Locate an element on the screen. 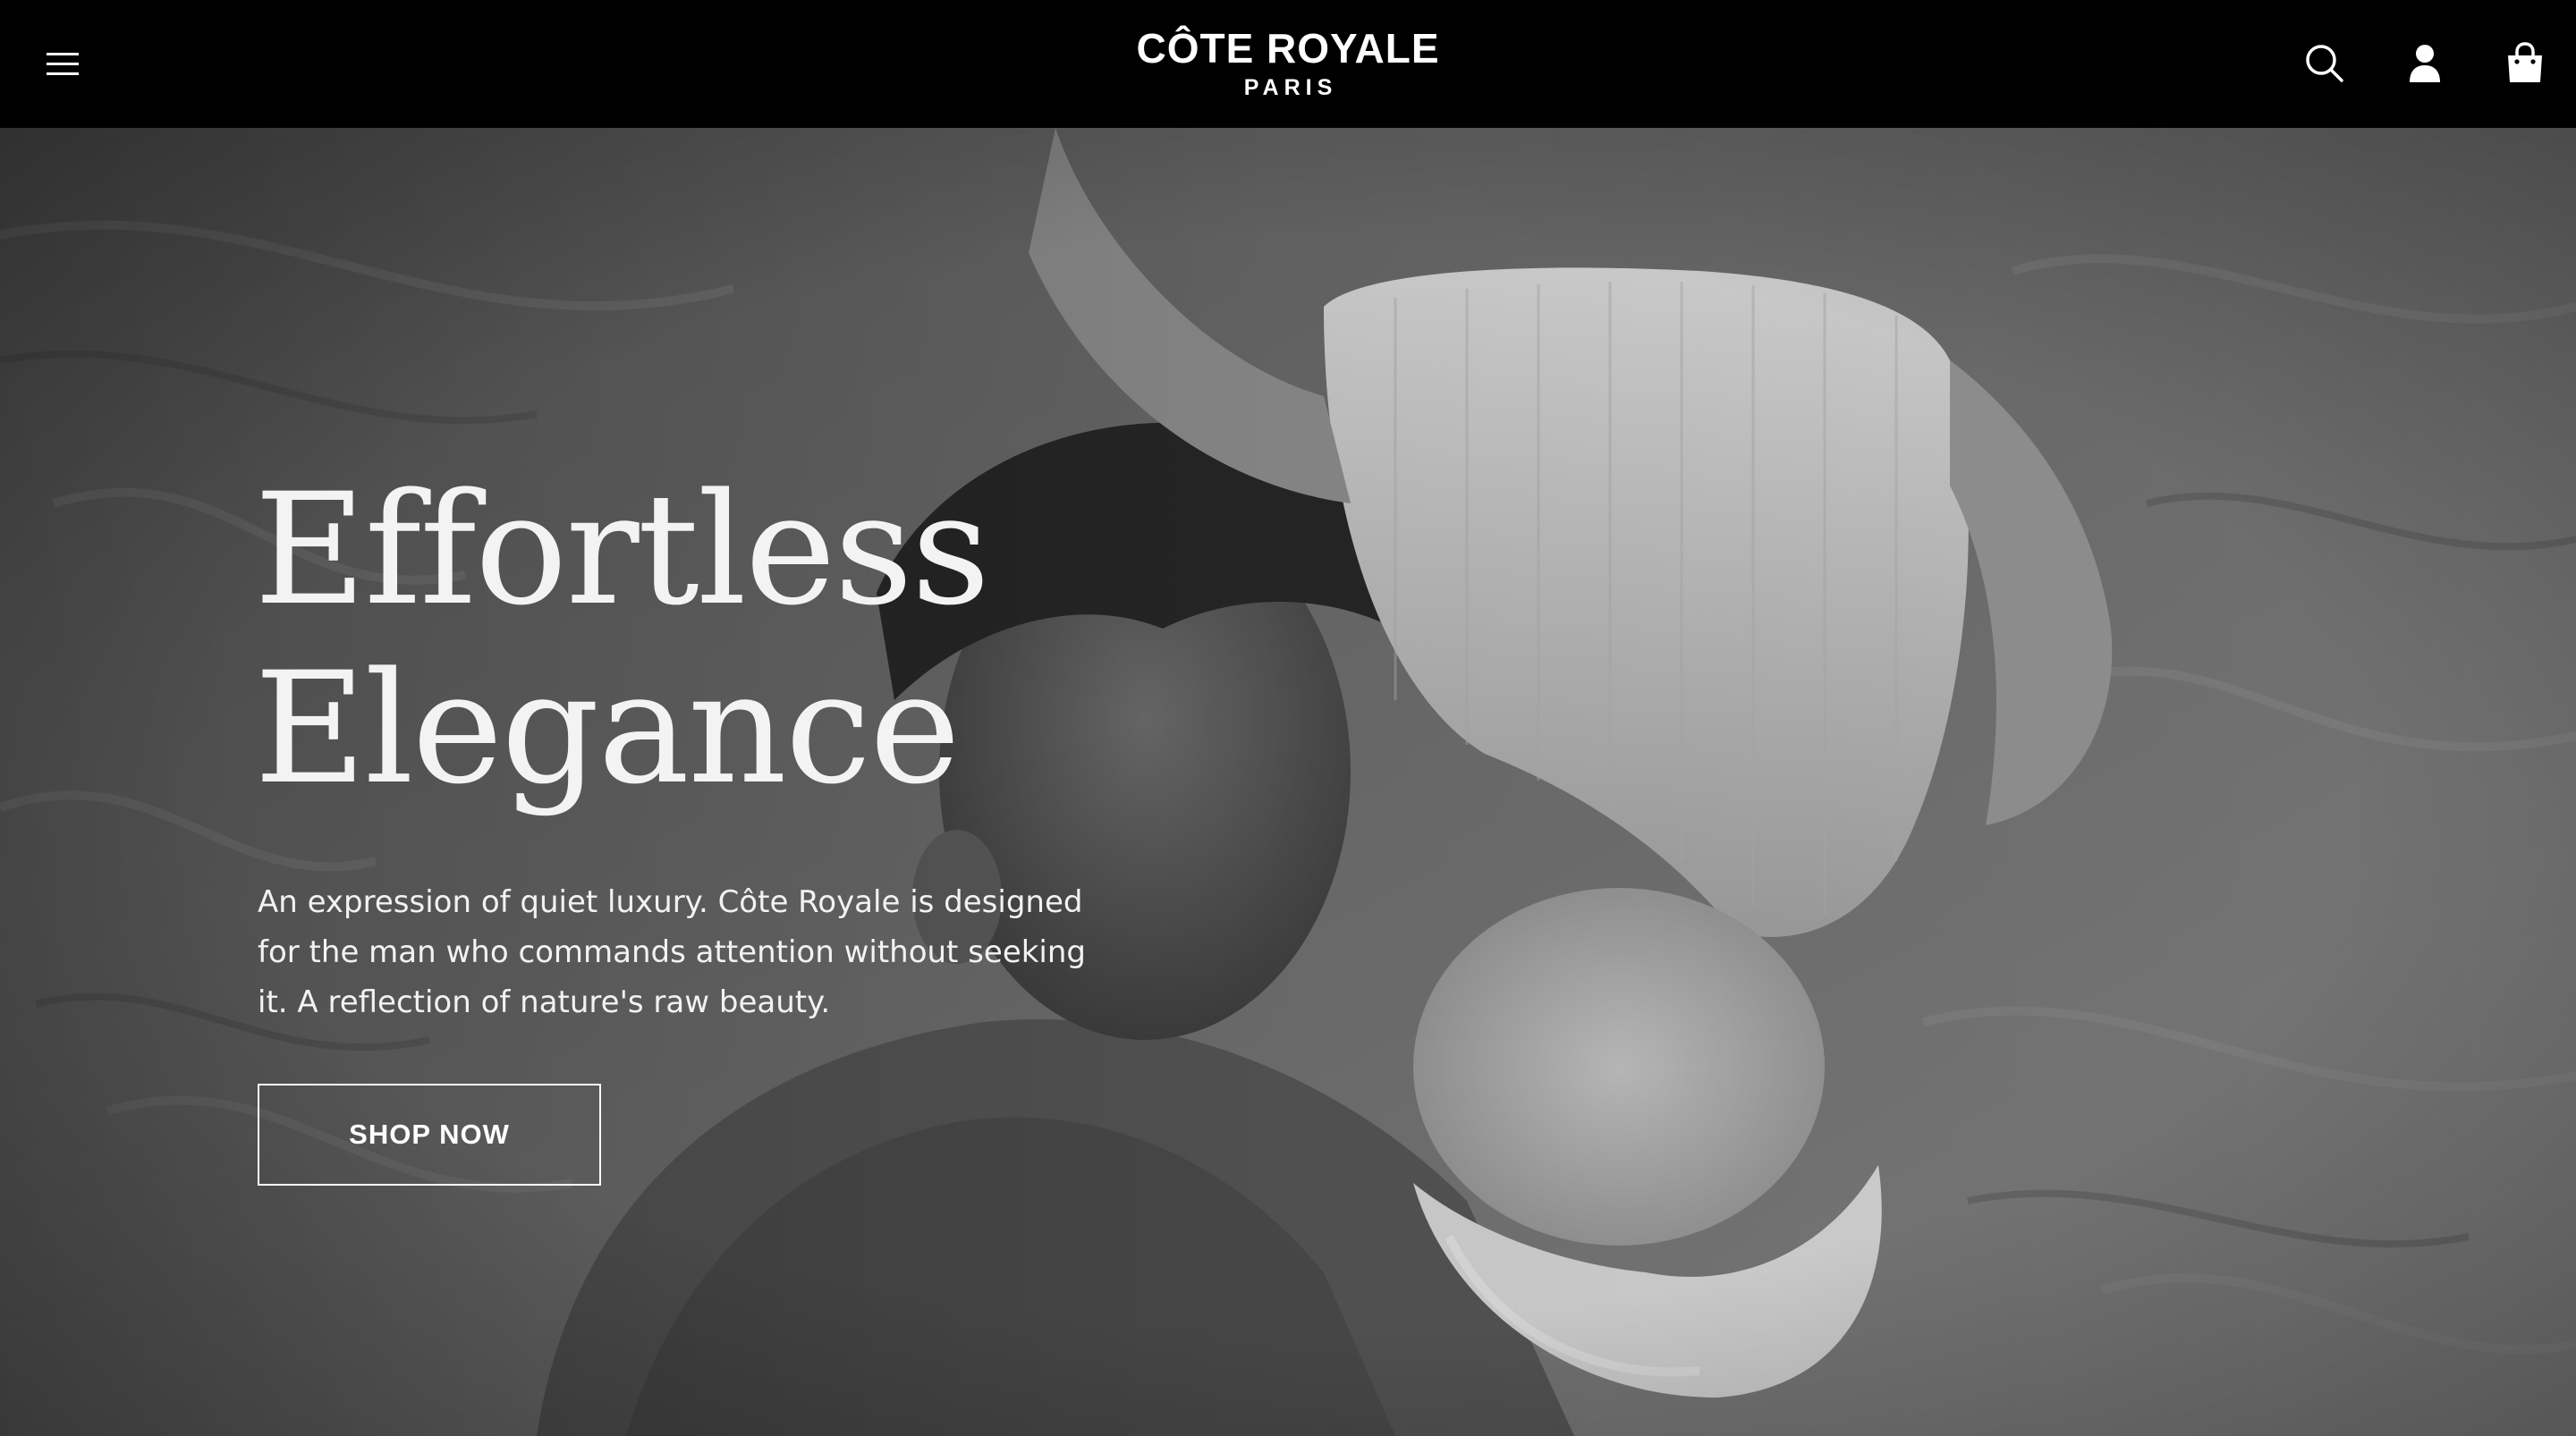 The height and width of the screenshot is (1436, 2576). shop-now-button: SHOP NOW is located at coordinates (429, 1135).